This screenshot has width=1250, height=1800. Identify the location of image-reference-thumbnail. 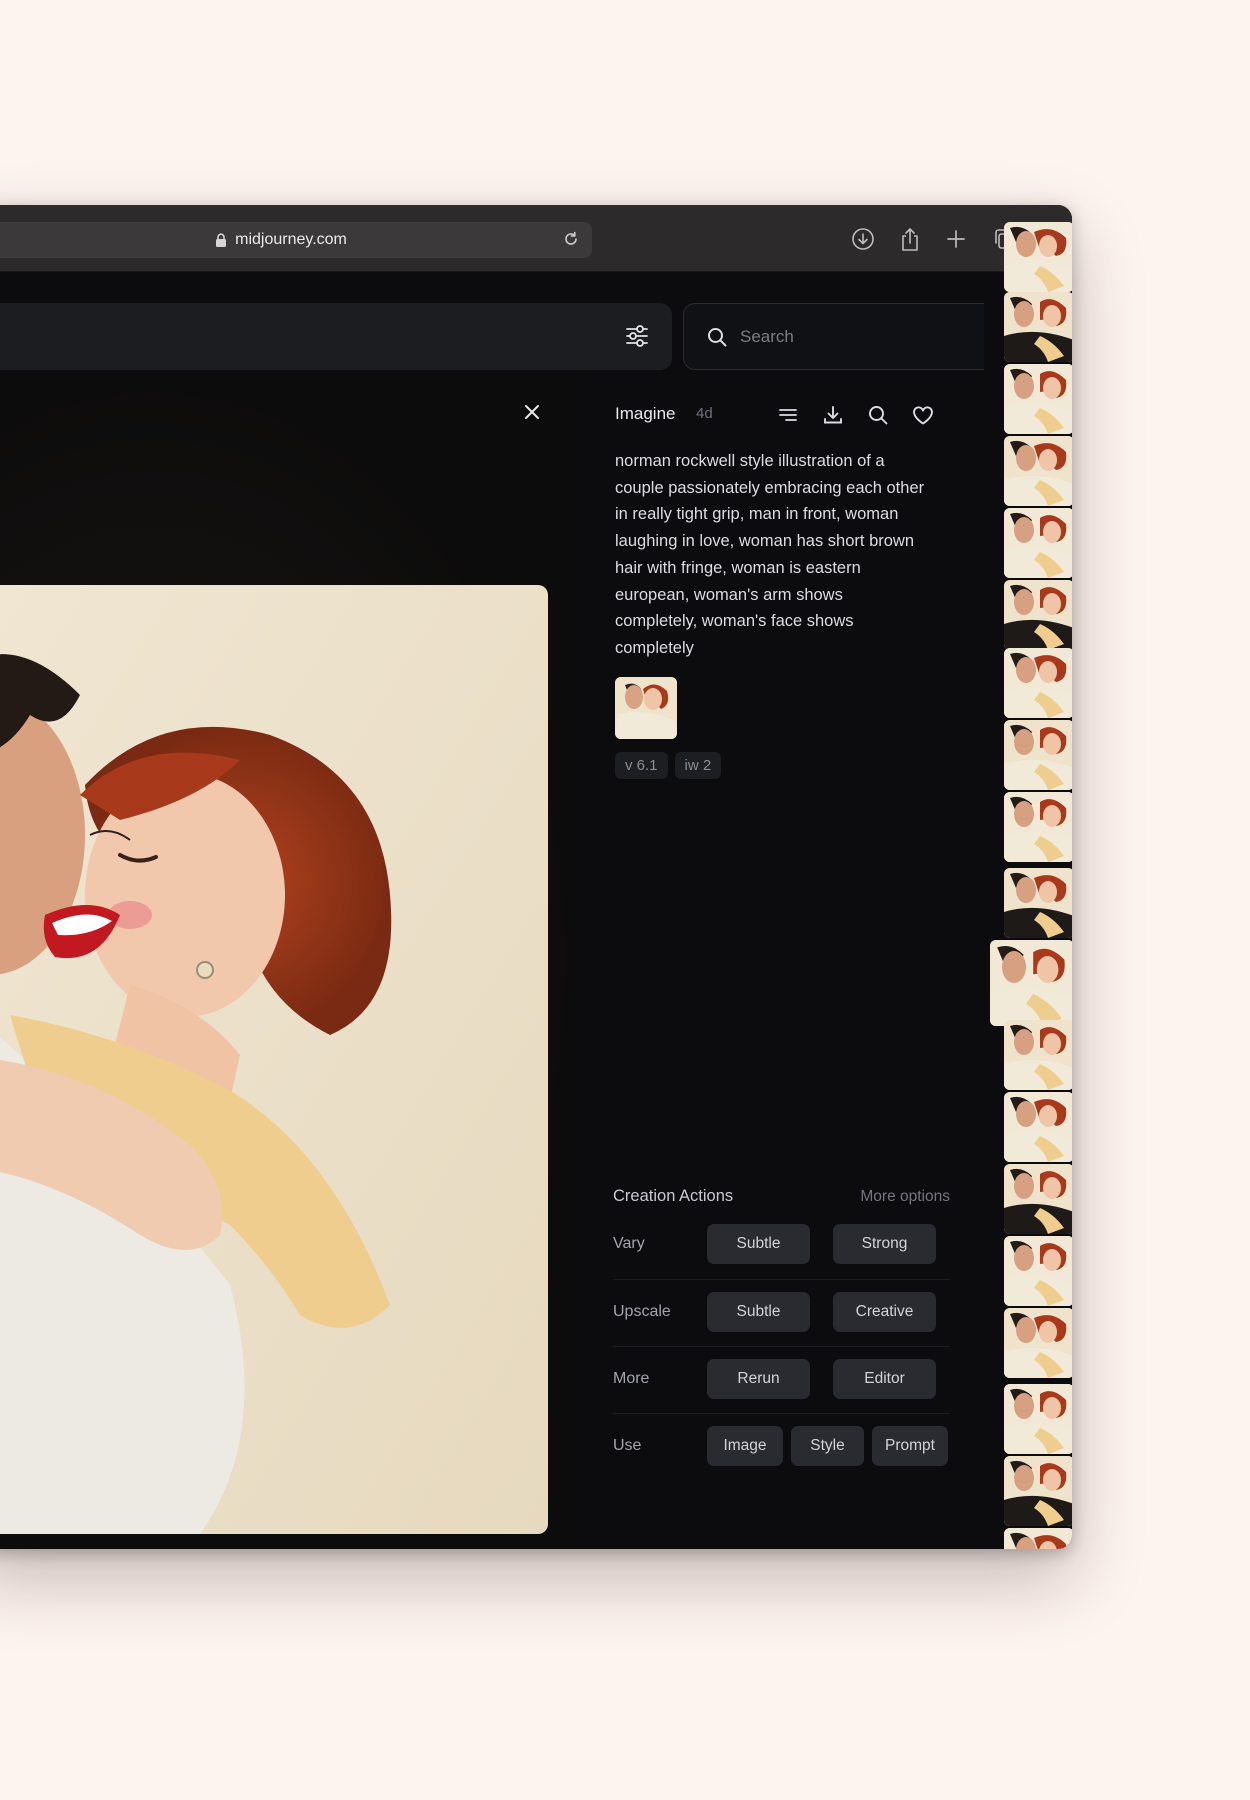
(646, 708).